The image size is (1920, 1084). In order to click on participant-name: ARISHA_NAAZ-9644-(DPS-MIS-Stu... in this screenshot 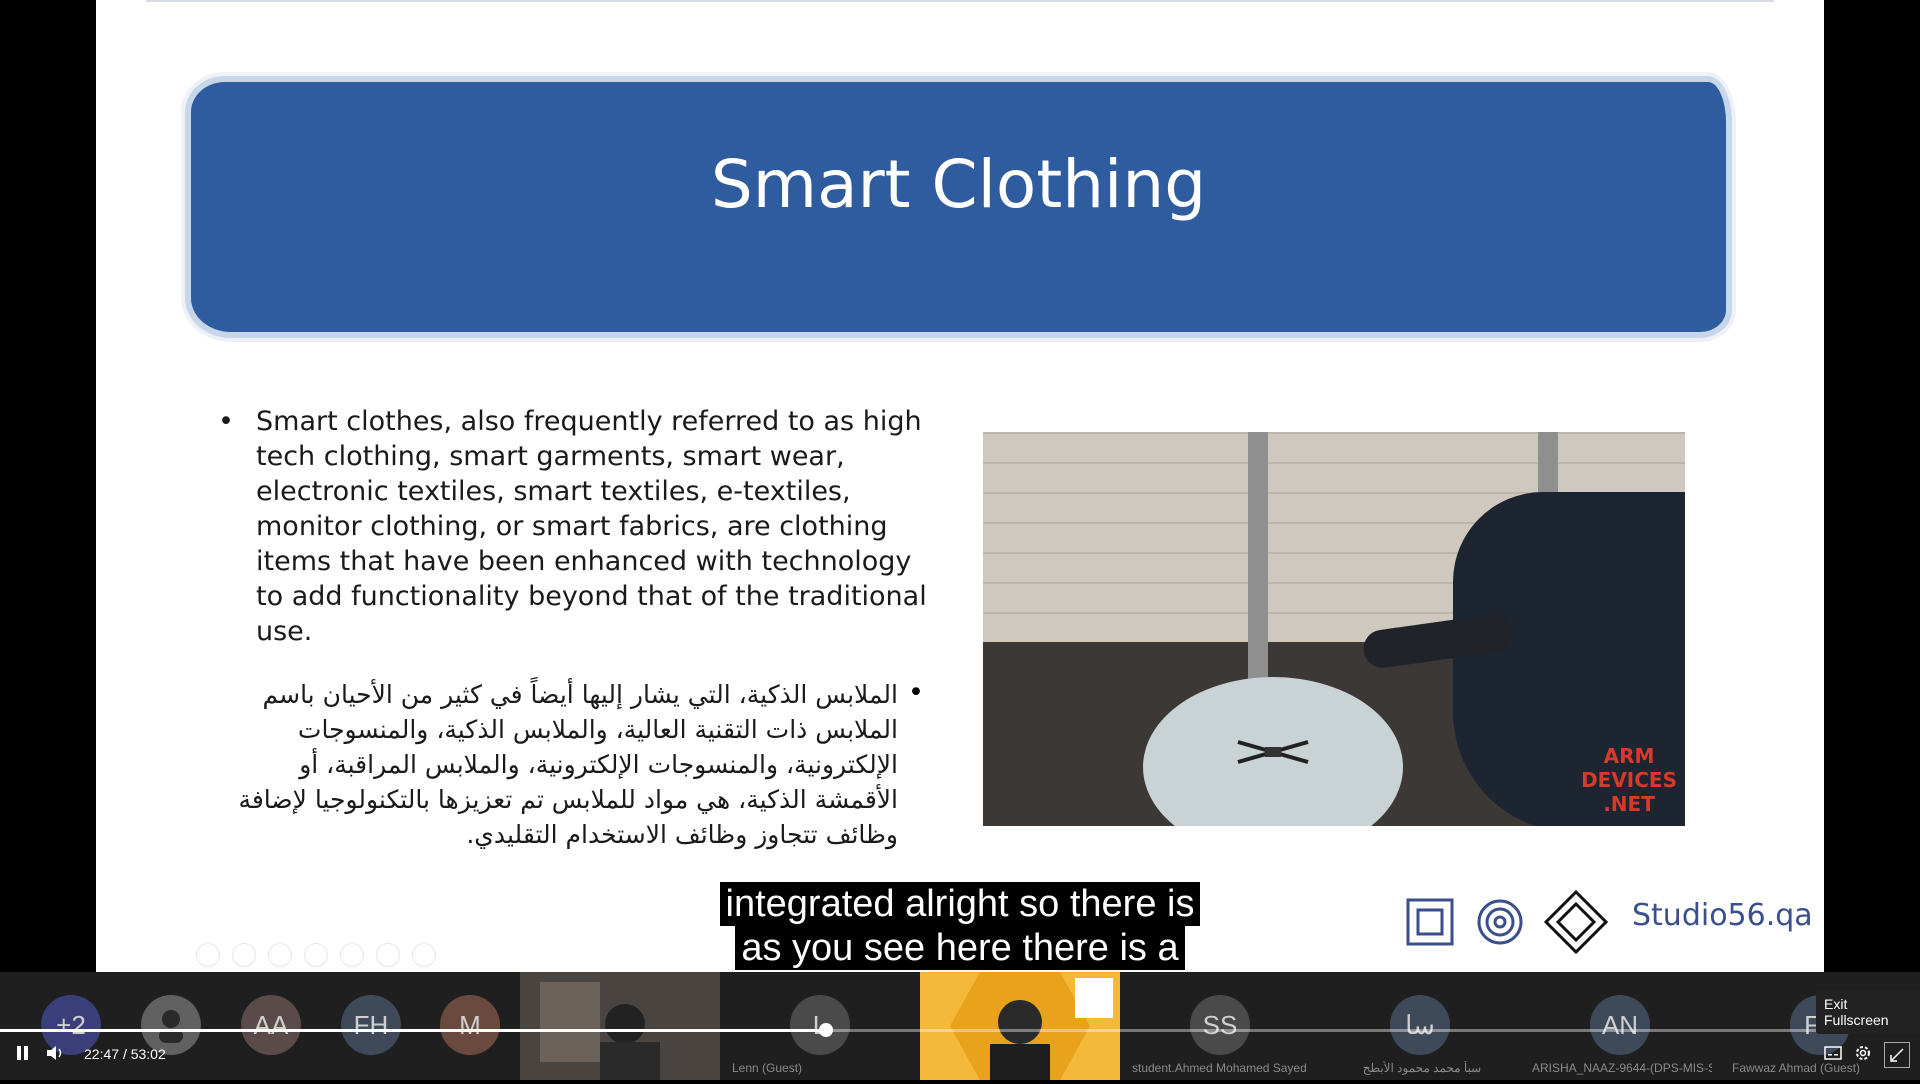, I will do `click(1622, 1068)`.